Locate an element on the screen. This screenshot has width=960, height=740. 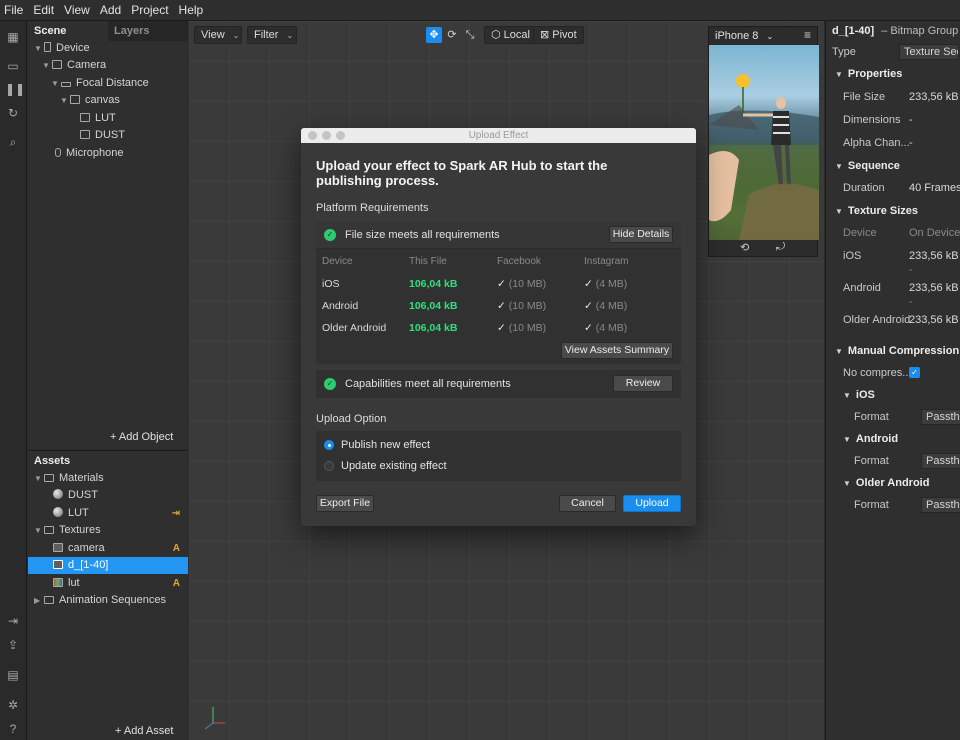
zoom-window-icon is located at coordinates (340, 135).